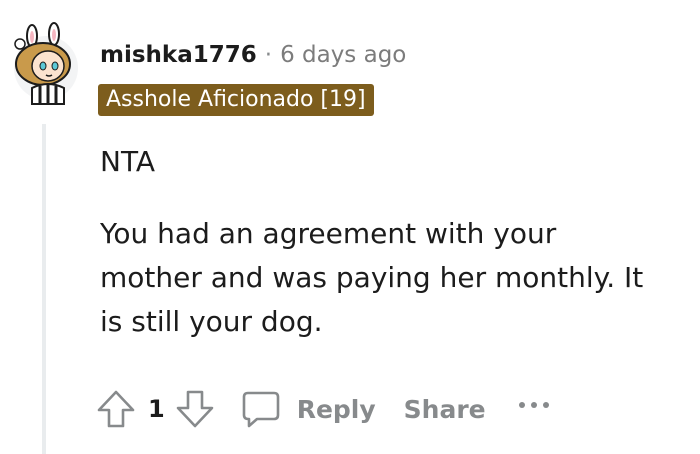 This screenshot has height=454, width=700. What do you see at coordinates (533, 405) in the screenshot?
I see `ellipsis-icon` at bounding box center [533, 405].